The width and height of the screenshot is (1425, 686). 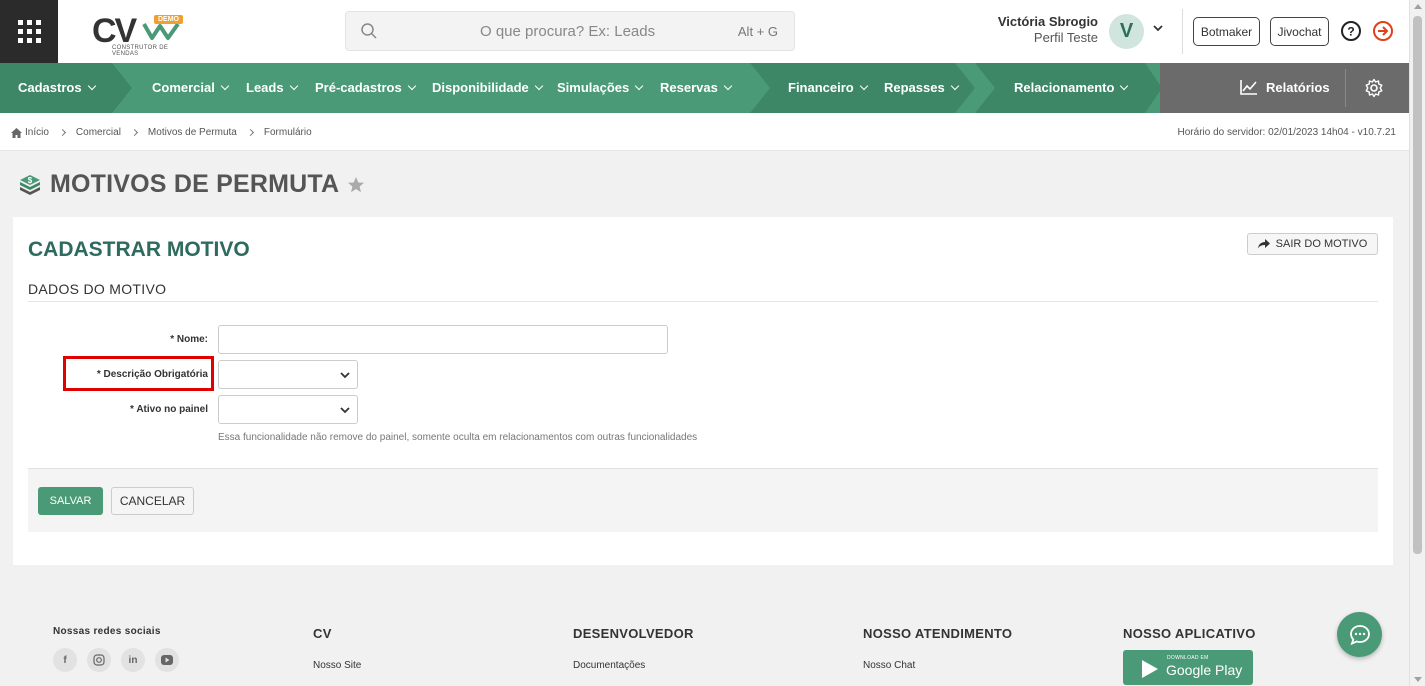 I want to click on star-icon, so click(x=356, y=185).